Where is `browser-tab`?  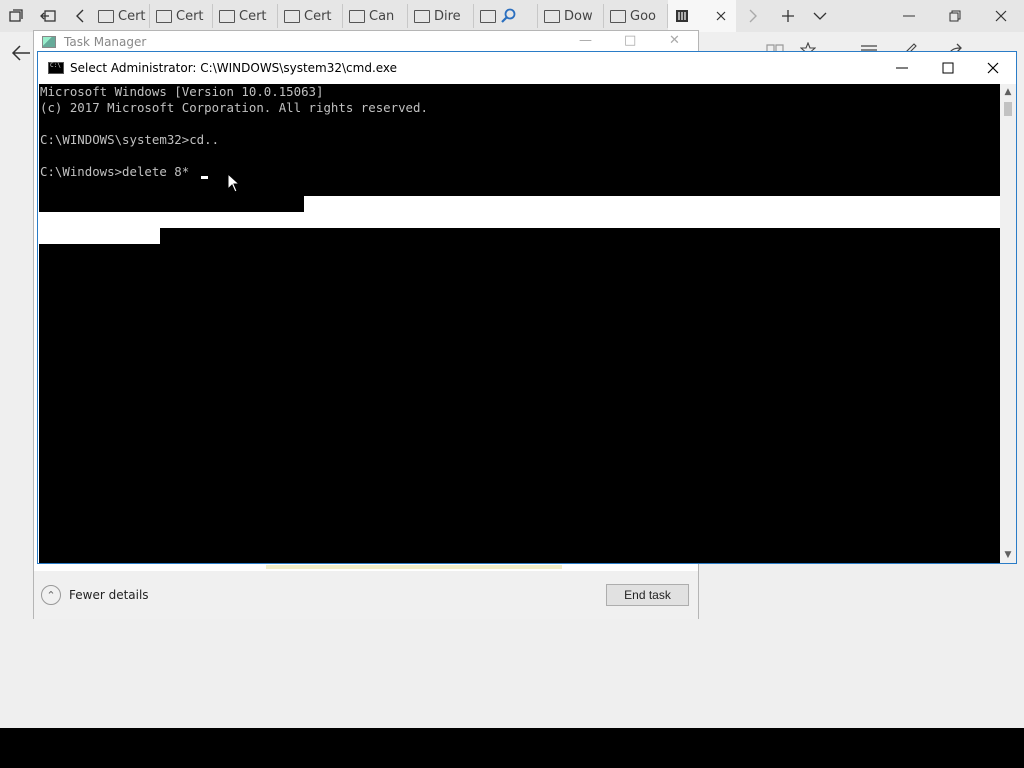
browser-tab is located at coordinates (506, 16).